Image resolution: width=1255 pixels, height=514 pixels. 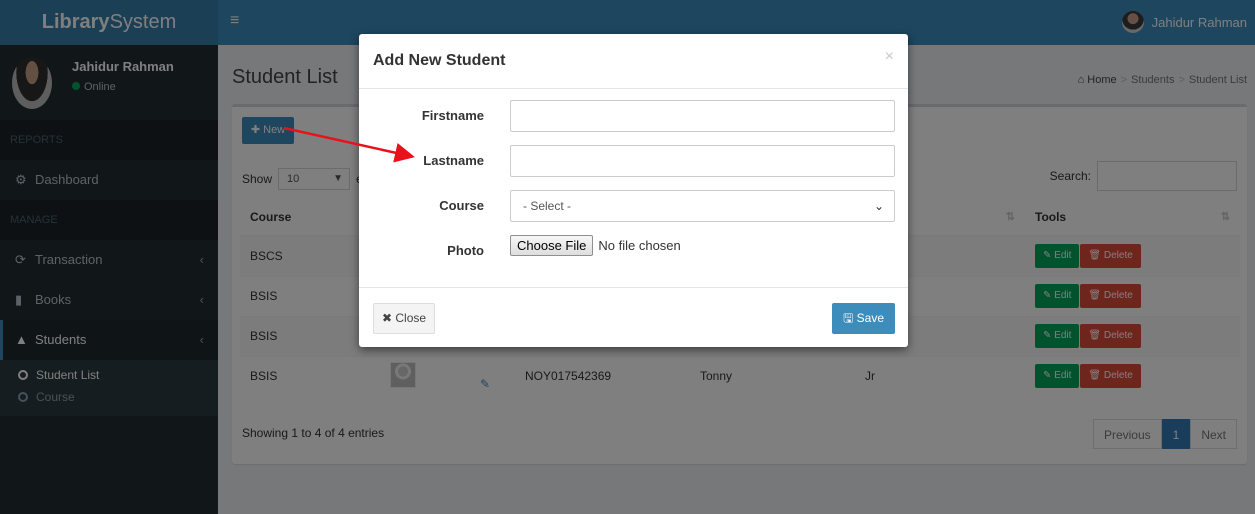 What do you see at coordinates (461, 205) in the screenshot?
I see `course-label: Course` at bounding box center [461, 205].